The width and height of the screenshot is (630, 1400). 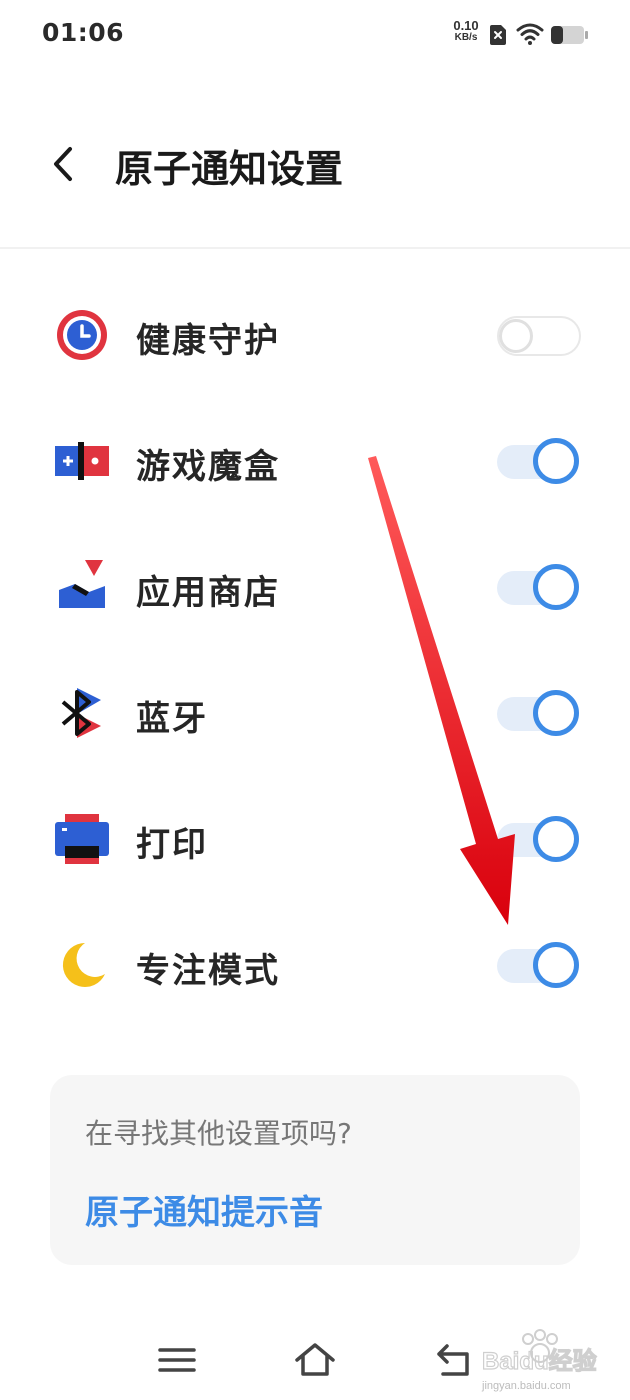 I want to click on sim-off-icon, so click(x=498, y=35).